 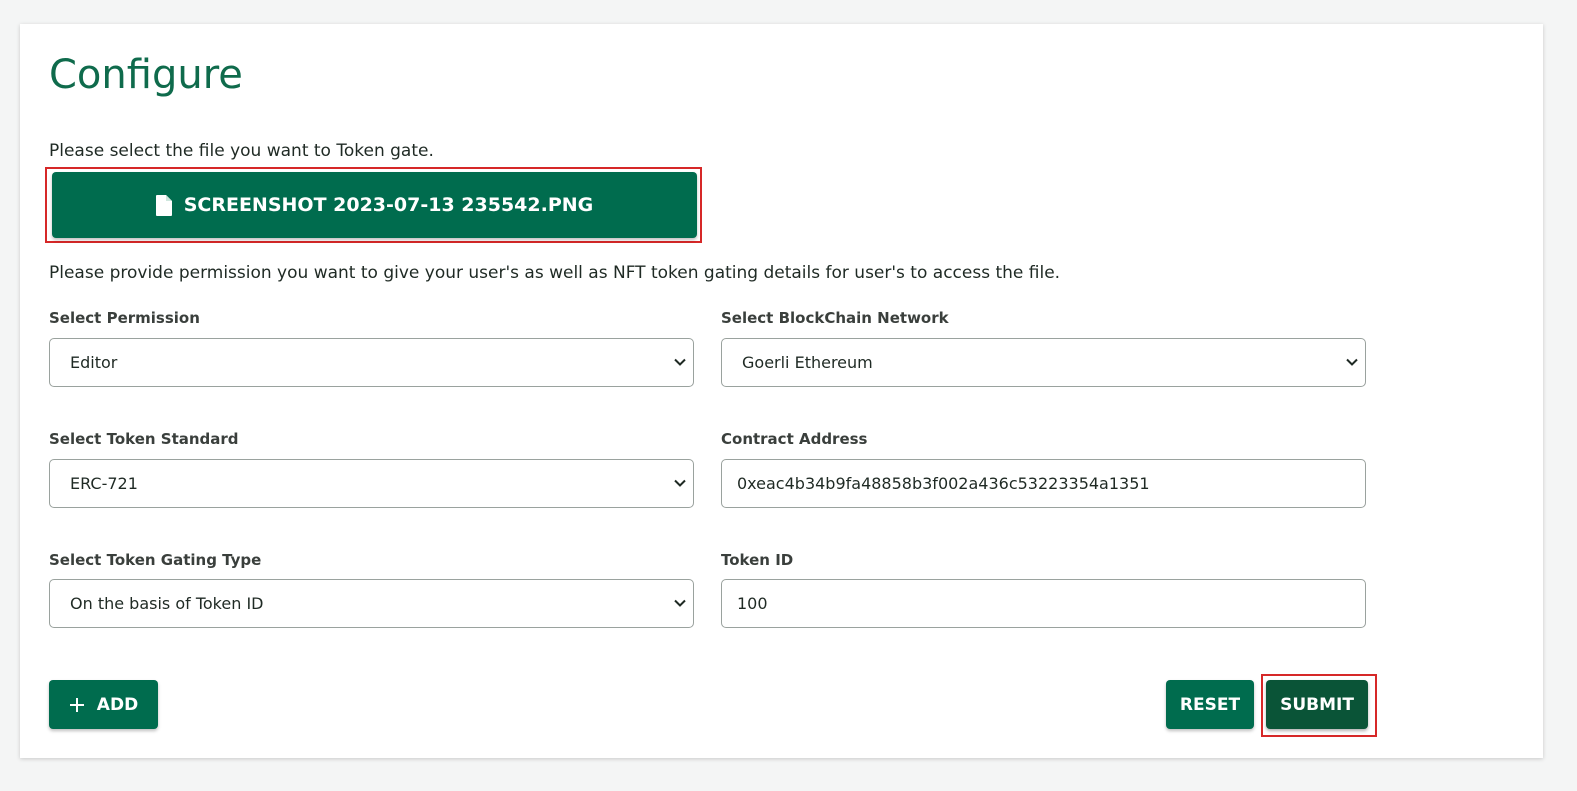 What do you see at coordinates (94, 362) in the screenshot?
I see `permission-value: Editor` at bounding box center [94, 362].